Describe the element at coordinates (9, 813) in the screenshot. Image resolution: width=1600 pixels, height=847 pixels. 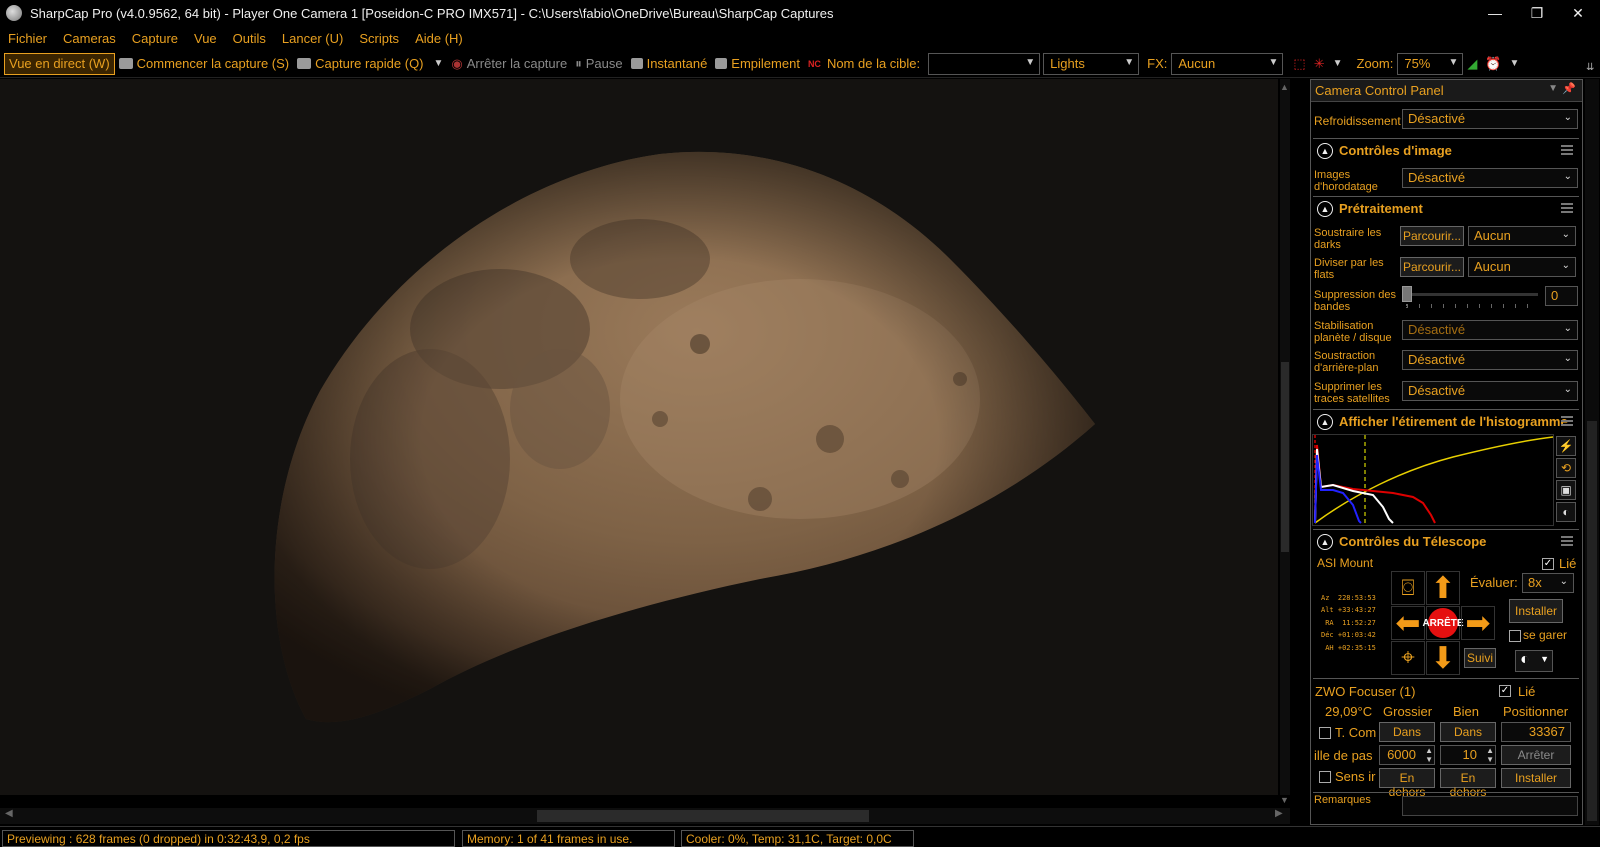
I see `scroll-left-icon: ◀` at that location.